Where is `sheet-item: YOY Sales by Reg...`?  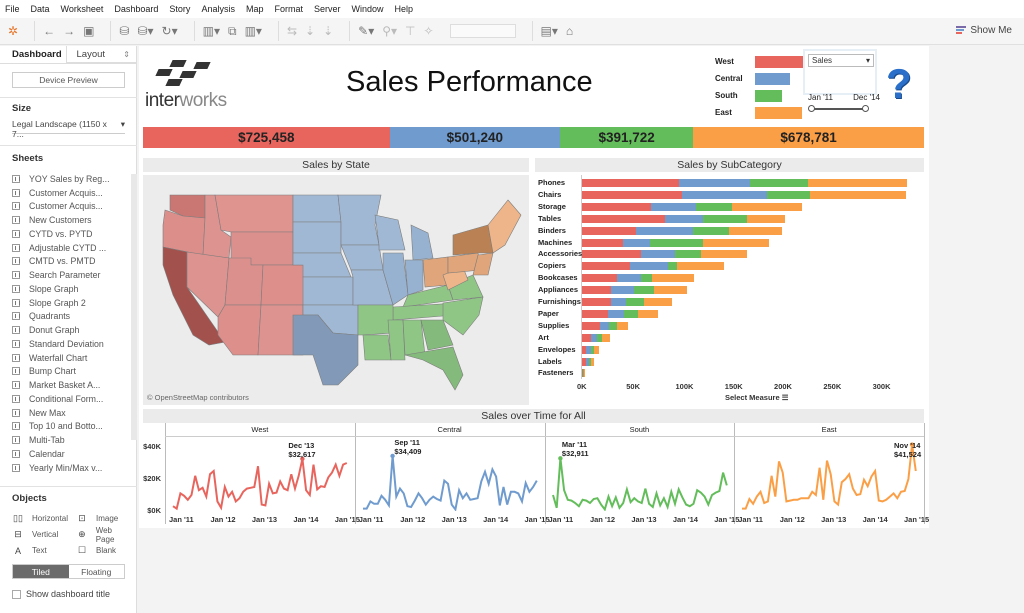 sheet-item: YOY Sales by Reg... is located at coordinates (71, 179).